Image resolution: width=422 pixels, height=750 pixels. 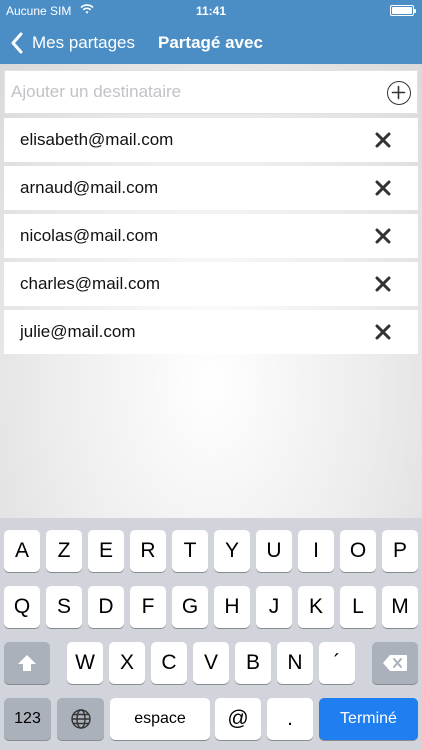 I want to click on delete-key, so click(x=395, y=663).